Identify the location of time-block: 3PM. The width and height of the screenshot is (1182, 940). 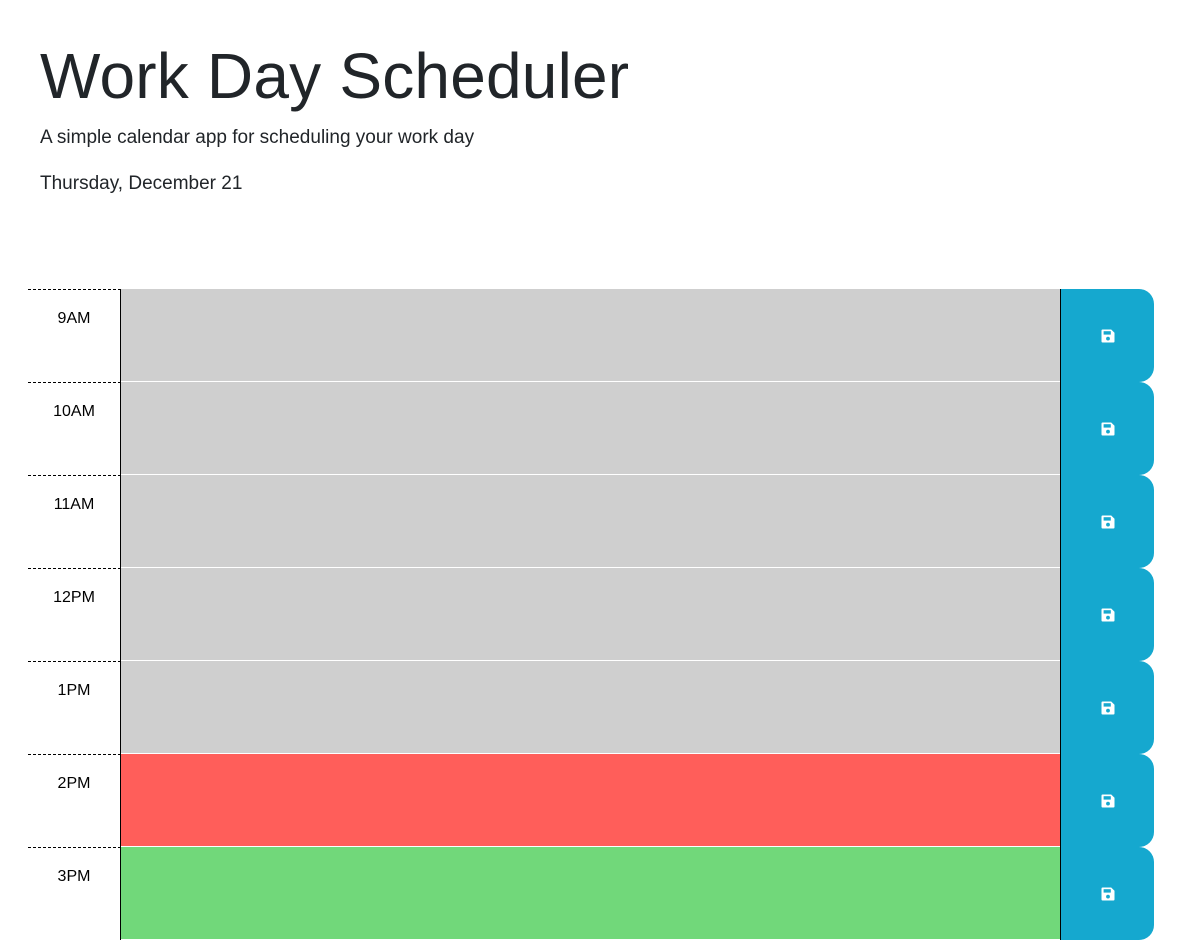
(591, 893).